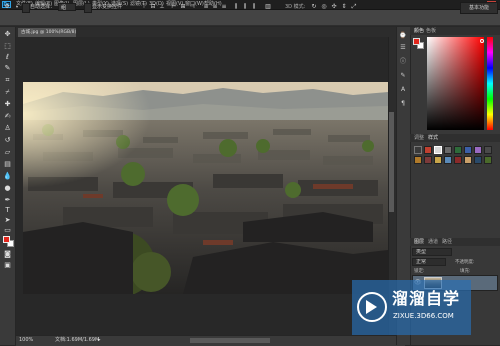 The image size is (500, 346). I want to click on tab-swatches: 色板, so click(431, 31).